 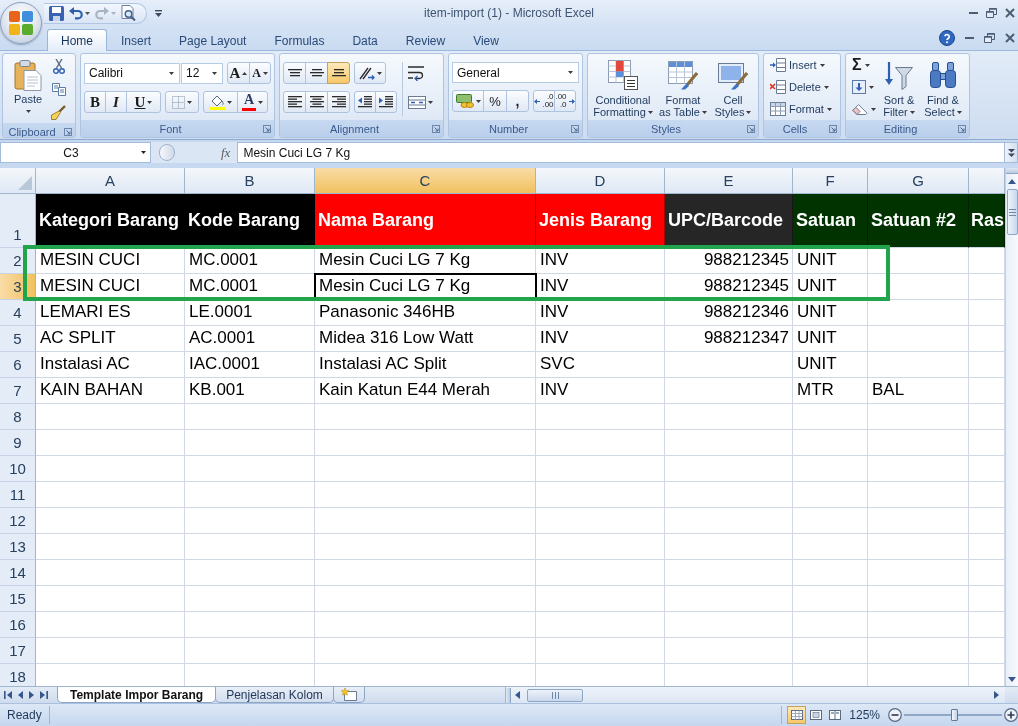 I want to click on number-format-field: General, so click(x=515, y=72).